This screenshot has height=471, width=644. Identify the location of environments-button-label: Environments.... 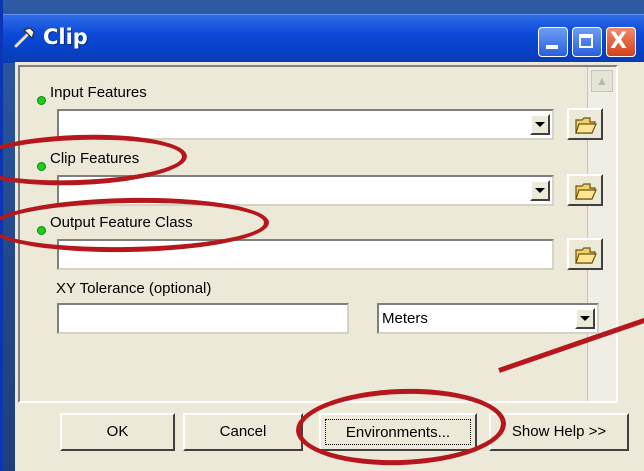
(398, 432).